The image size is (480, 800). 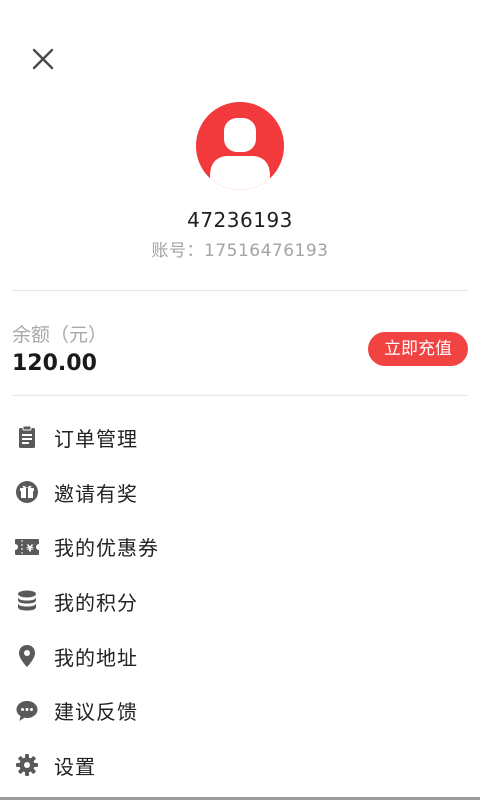 I want to click on chat-bubble-icon, so click(x=27, y=711).